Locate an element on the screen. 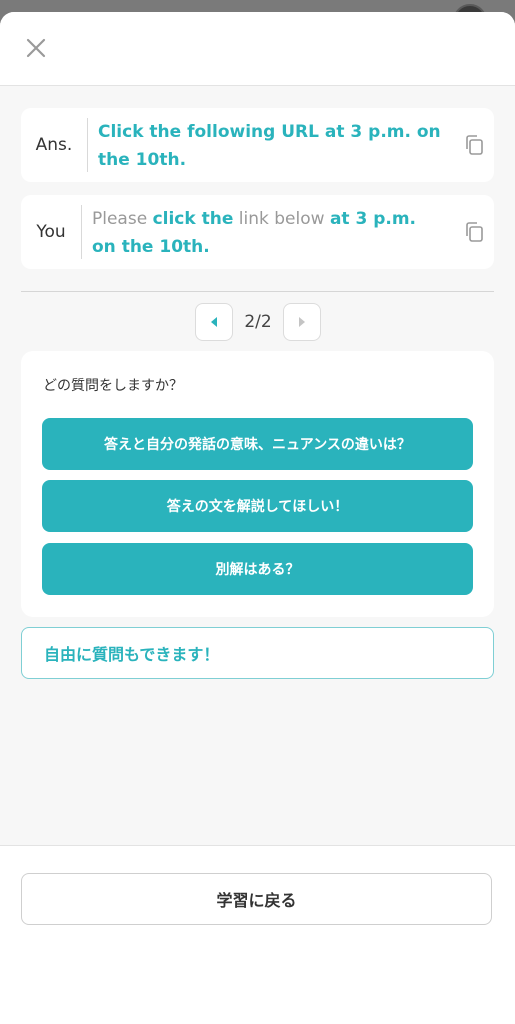  chevron-left-icon is located at coordinates (214, 322).